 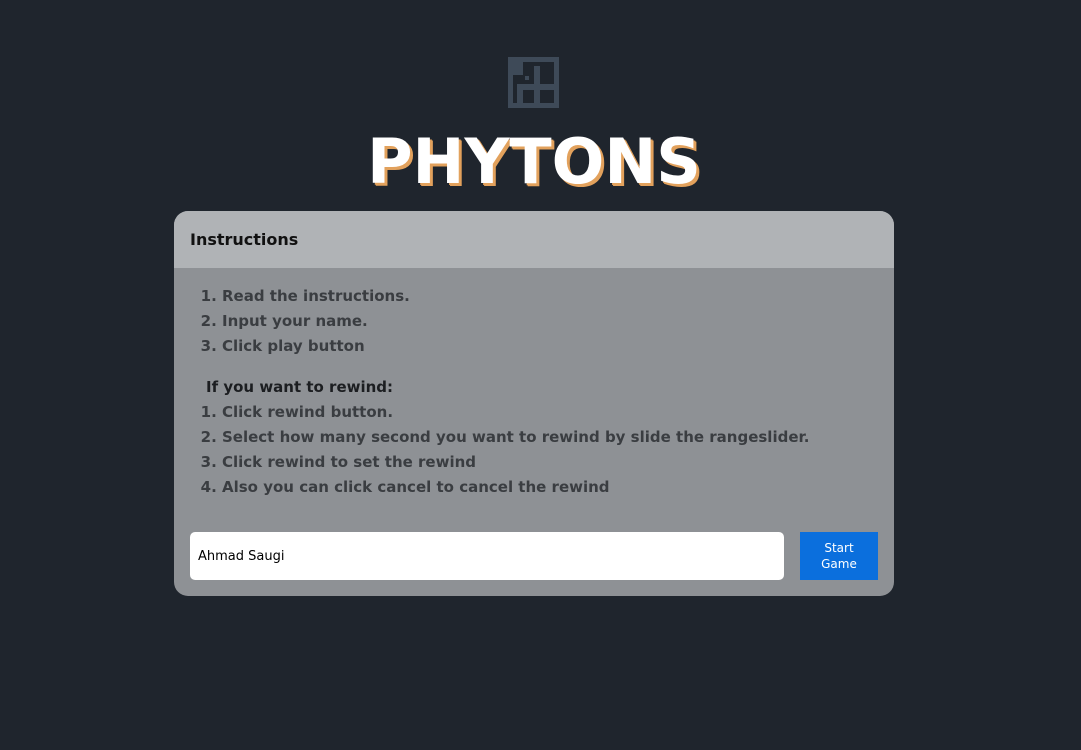 What do you see at coordinates (316, 296) in the screenshot?
I see `instruction-step: Read the instructions.` at bounding box center [316, 296].